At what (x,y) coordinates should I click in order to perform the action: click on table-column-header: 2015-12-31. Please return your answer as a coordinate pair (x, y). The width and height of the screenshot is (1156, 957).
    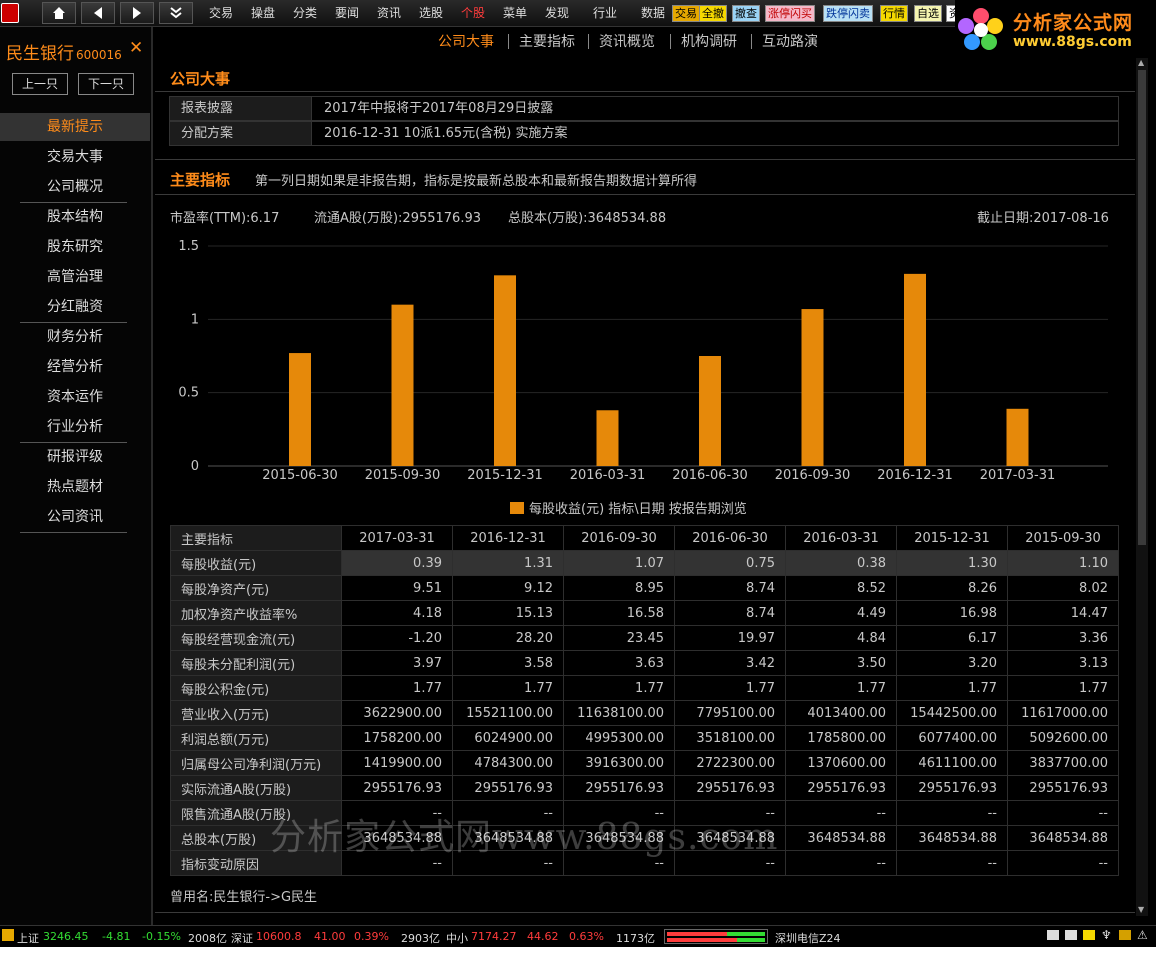
    Looking at the image, I should click on (952, 538).